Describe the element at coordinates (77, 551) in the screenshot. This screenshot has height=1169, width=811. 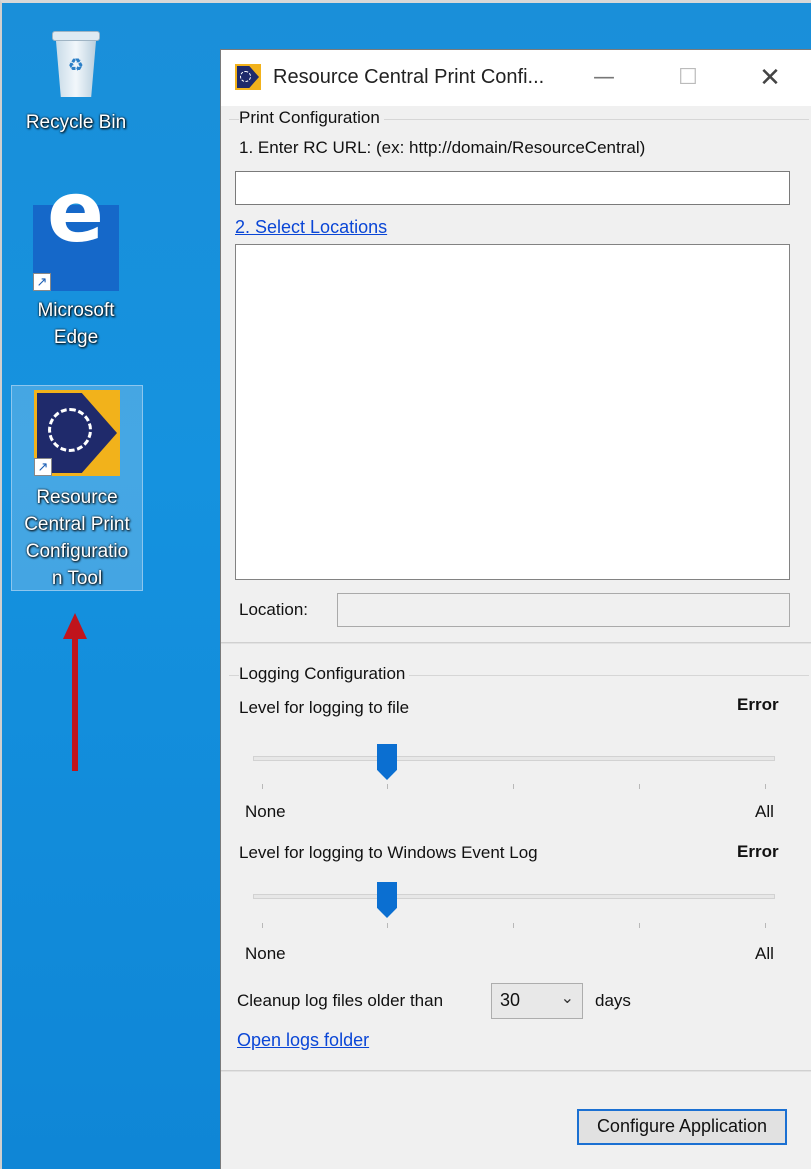
I see `rc-label-line: Configuratio` at that location.